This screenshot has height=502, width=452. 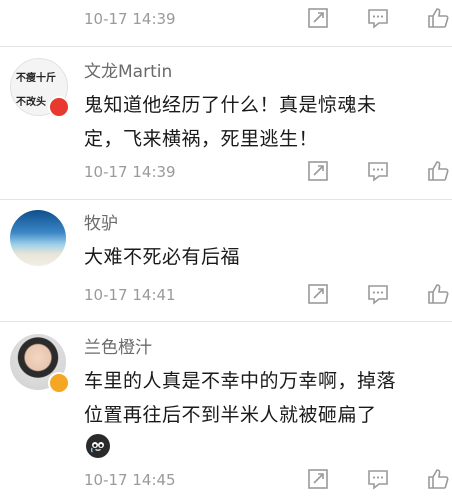 I want to click on comment-time: 10-17 14:41, so click(x=130, y=295).